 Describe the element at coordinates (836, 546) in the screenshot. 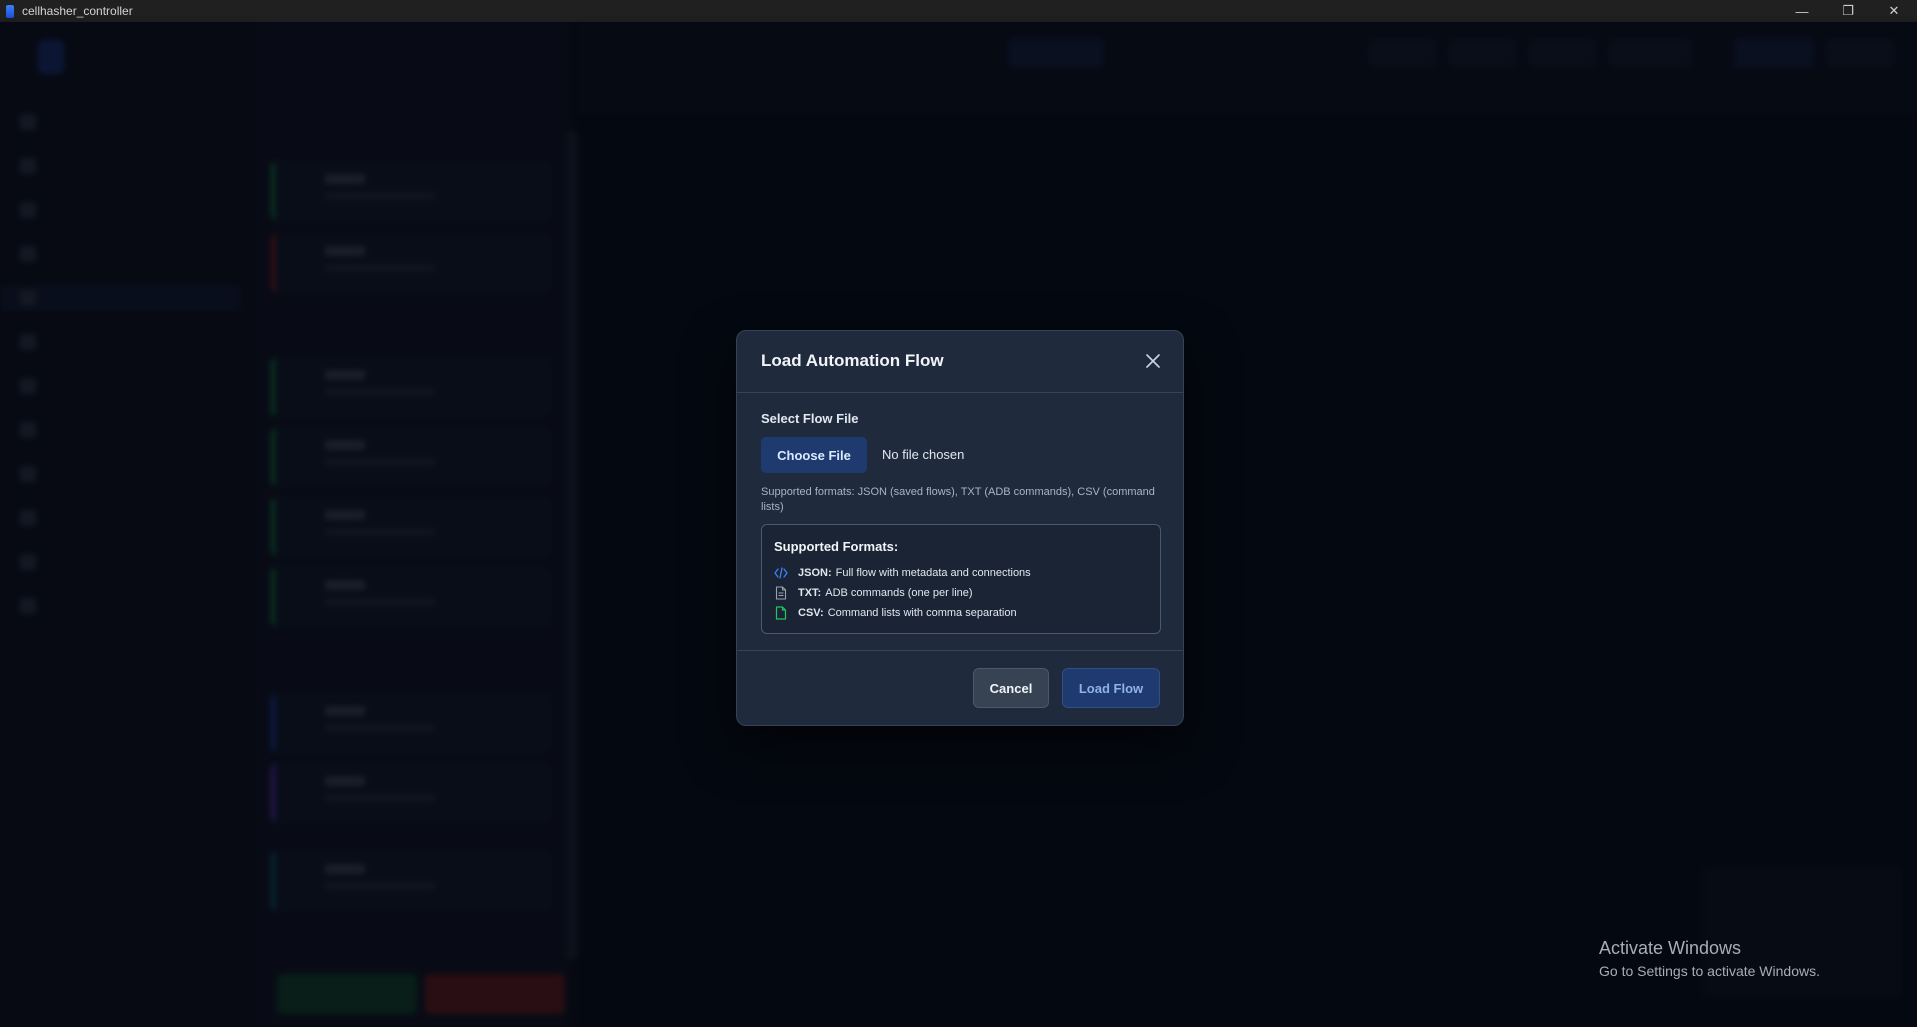

I see `formats-title: Supported Formats:` at that location.